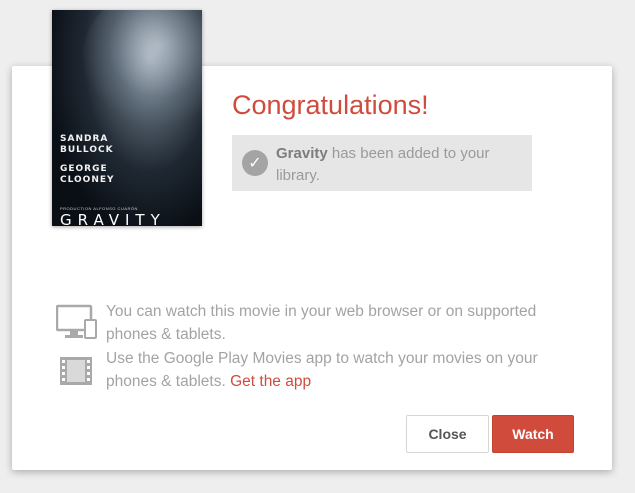 The width and height of the screenshot is (635, 493). I want to click on poster-actor2-last: CLOONEY, so click(87, 180).